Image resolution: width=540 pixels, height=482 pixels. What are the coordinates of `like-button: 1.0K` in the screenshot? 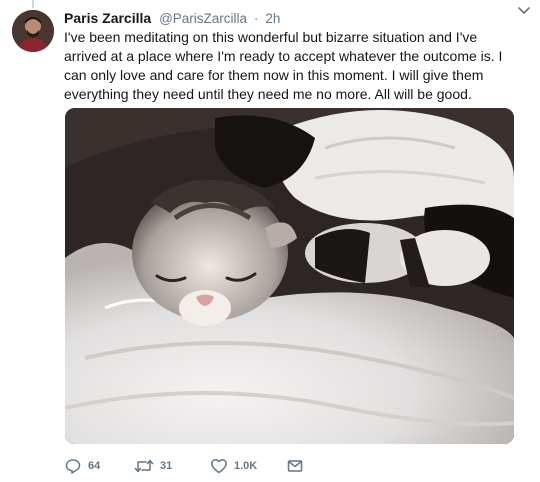 It's located at (248, 466).